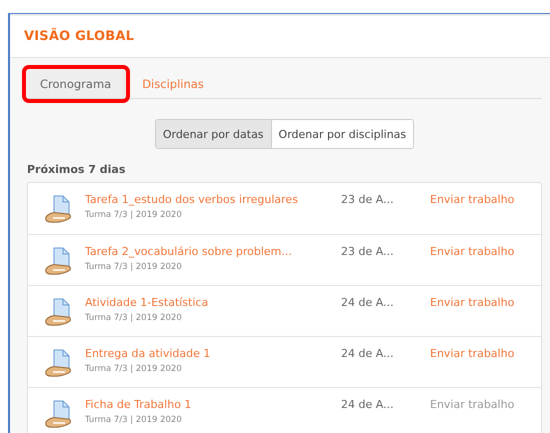  Describe the element at coordinates (213, 199) in the screenshot. I see `event-title-link: Tarefa 1_estudo dos verbos irregulares` at that location.